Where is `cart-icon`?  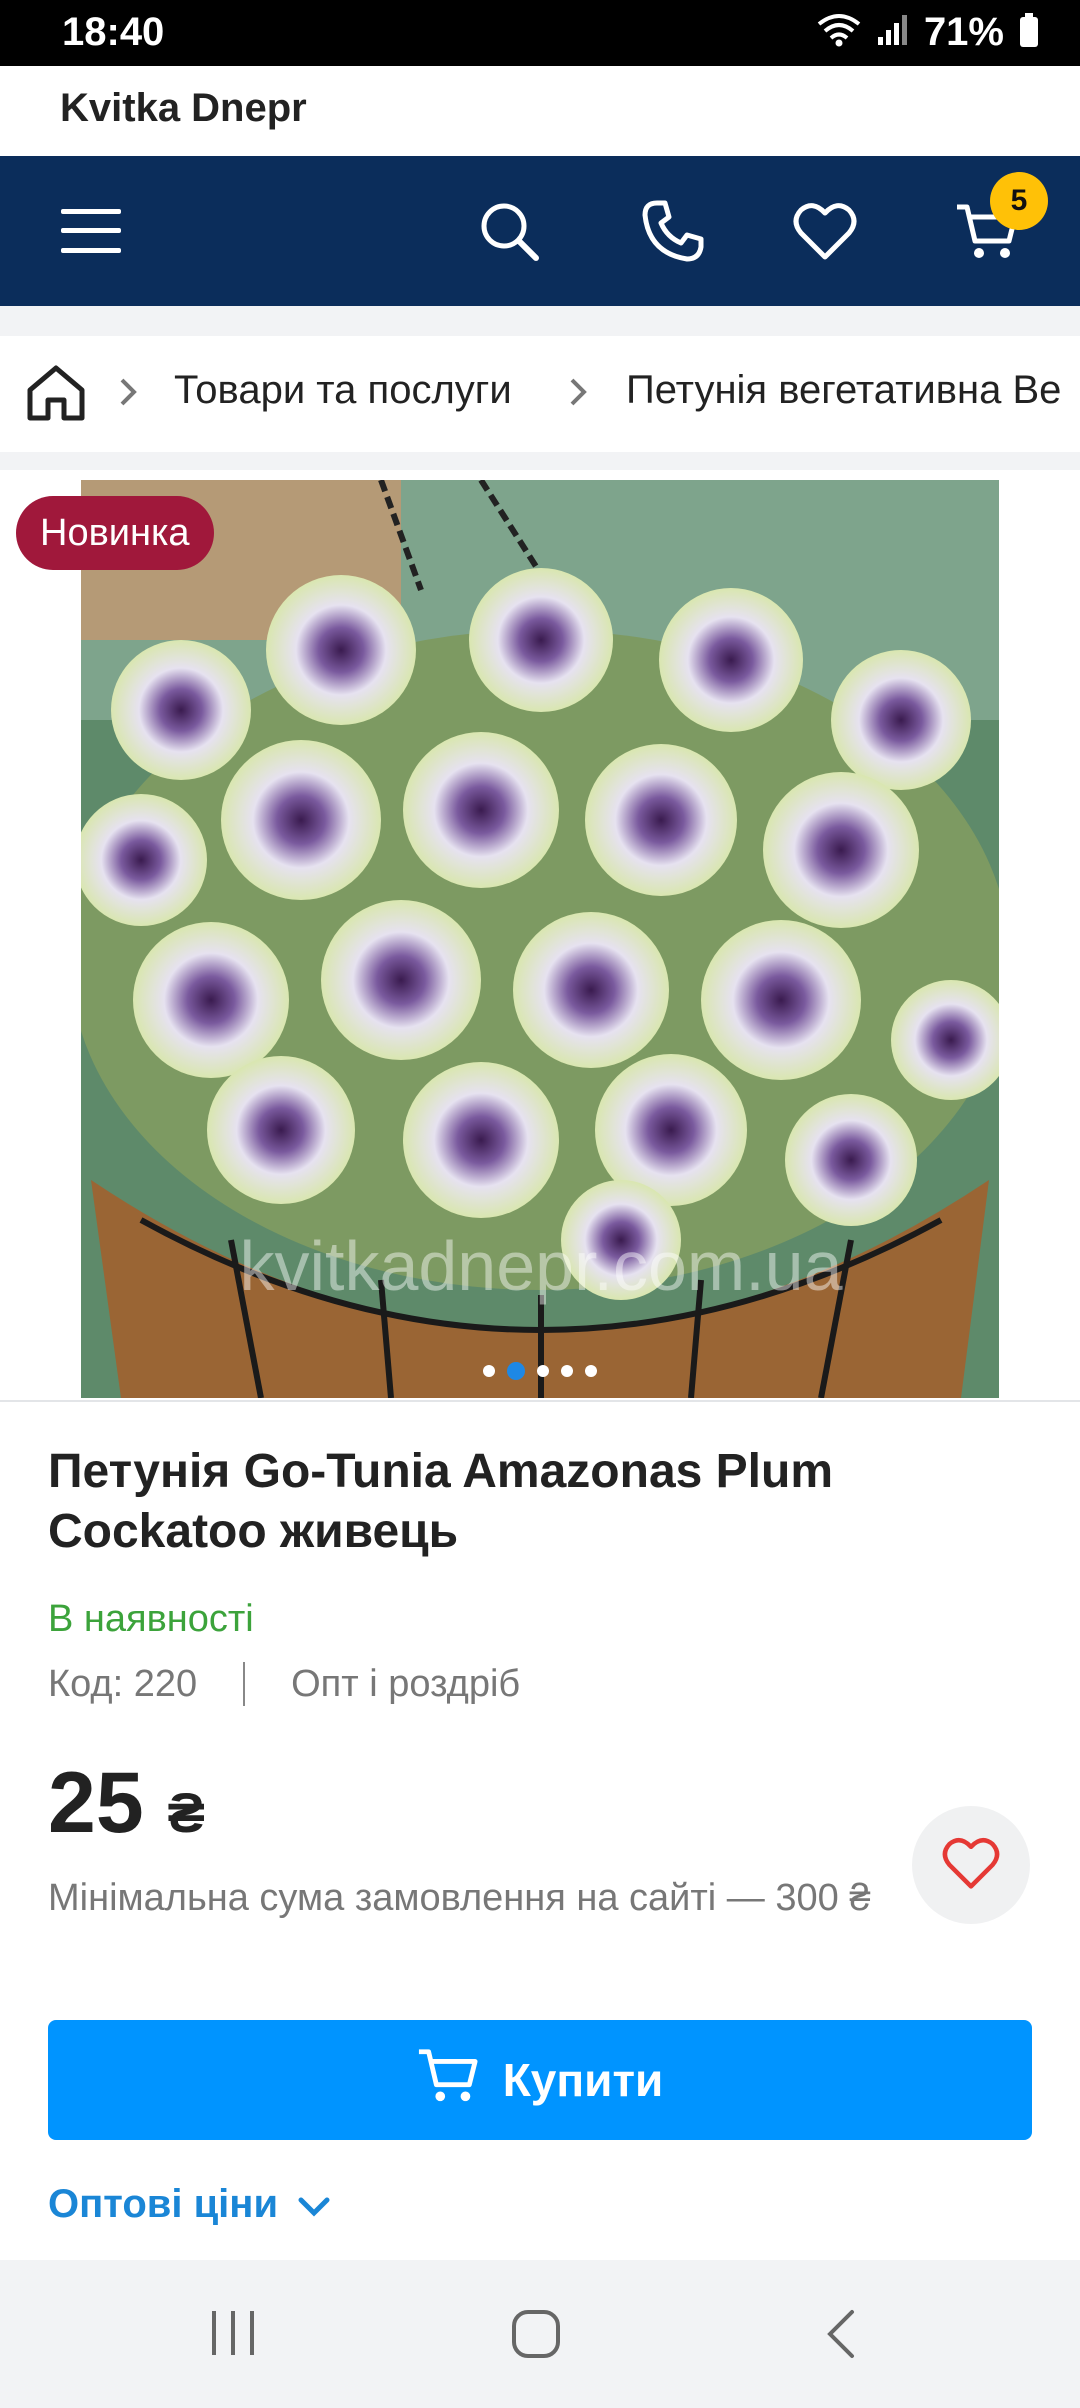
cart-icon is located at coordinates (448, 2080).